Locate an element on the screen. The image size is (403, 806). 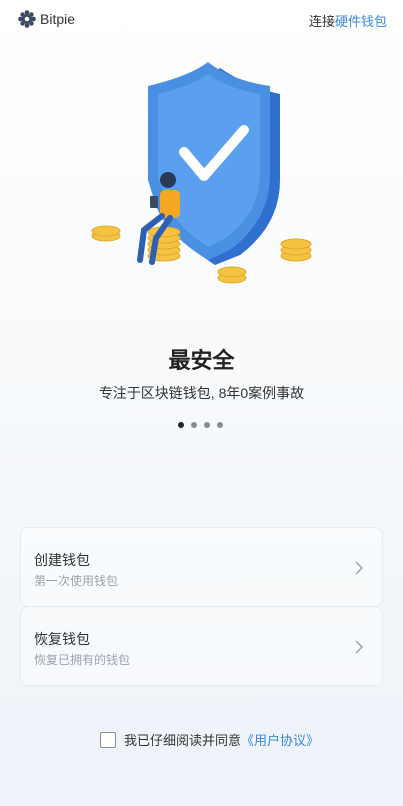
user-agreement-link: 《用户协议》 is located at coordinates (280, 739).